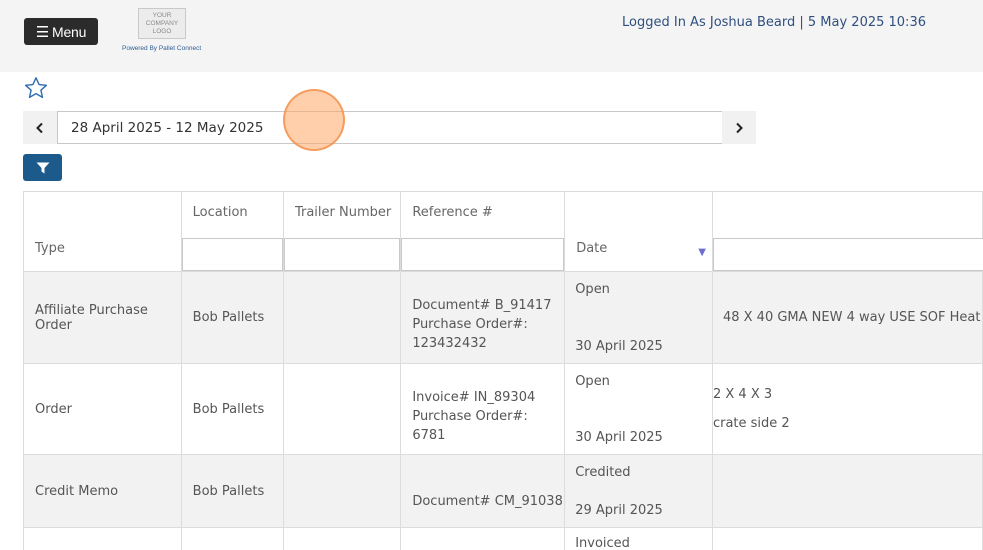 The width and height of the screenshot is (983, 550). I want to click on sort-descending-icon: ▼, so click(702, 252).